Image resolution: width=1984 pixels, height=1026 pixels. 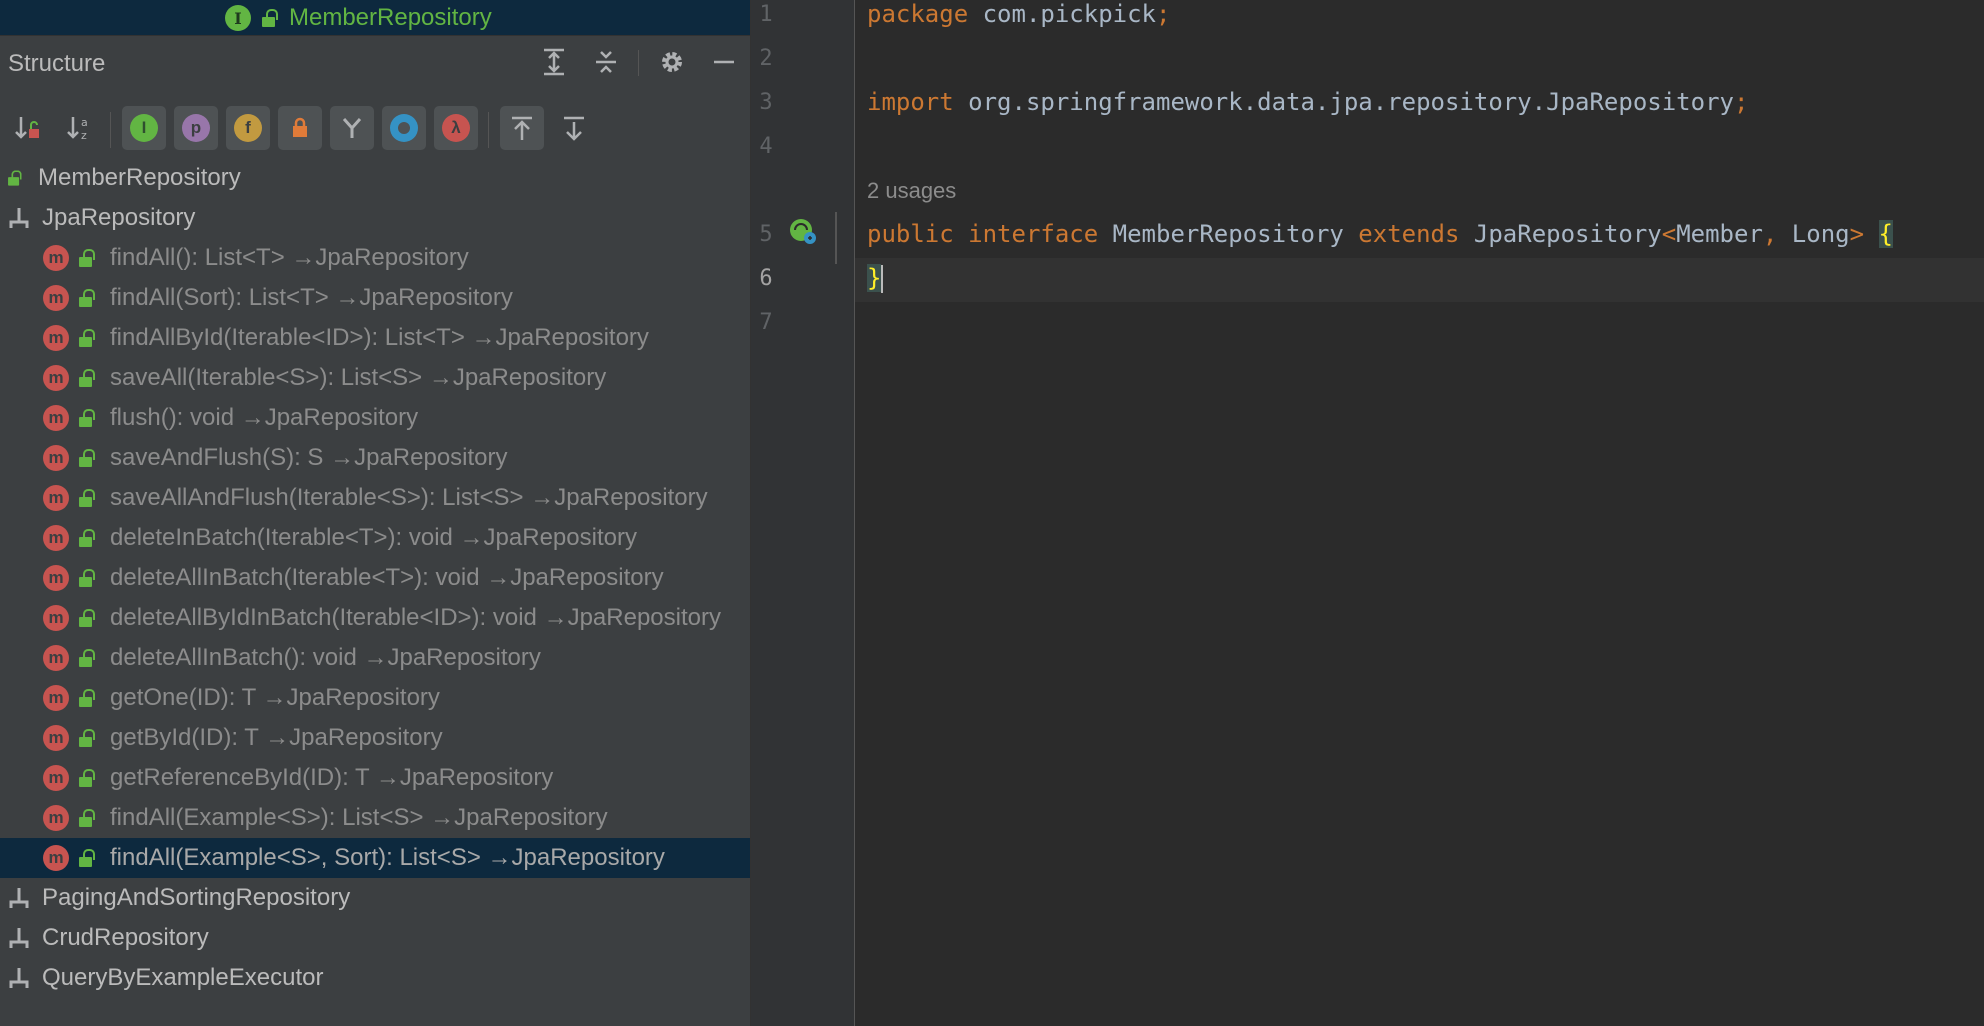 I want to click on header-divider, so click(x=638, y=63).